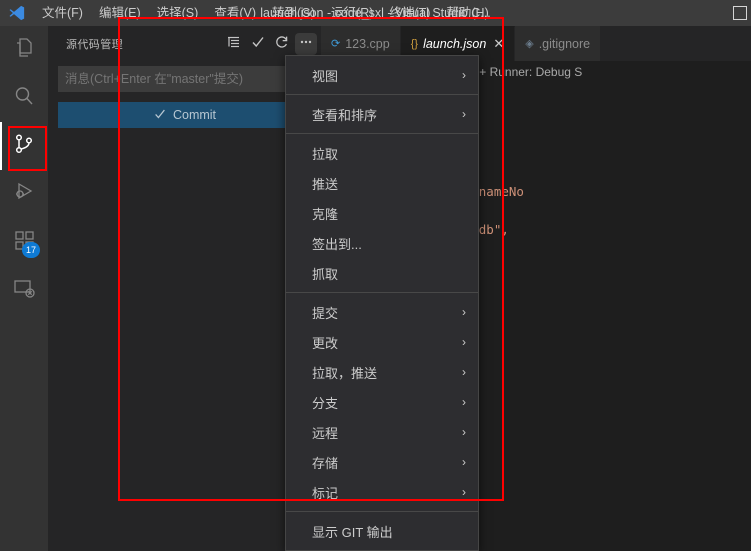 Image resolution: width=751 pixels, height=551 pixels. What do you see at coordinates (382, 273) in the screenshot?
I see `menu-item: 抓取` at bounding box center [382, 273].